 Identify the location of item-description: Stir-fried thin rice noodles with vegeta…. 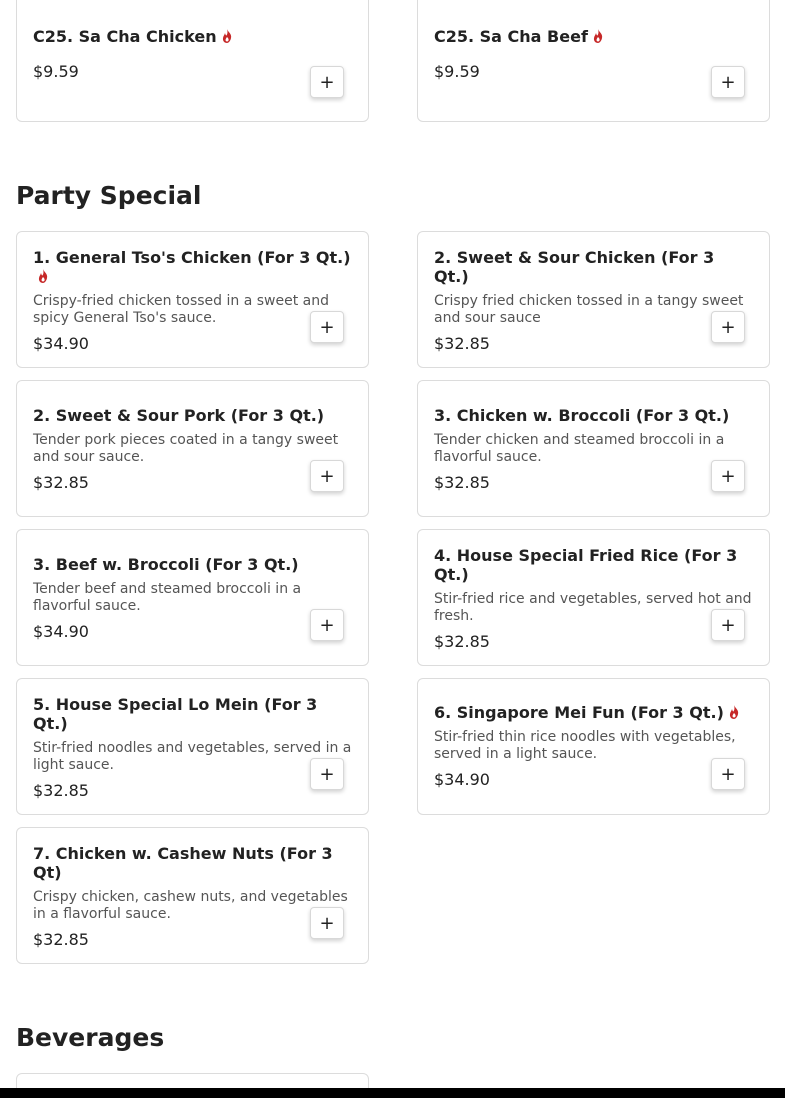
(585, 745).